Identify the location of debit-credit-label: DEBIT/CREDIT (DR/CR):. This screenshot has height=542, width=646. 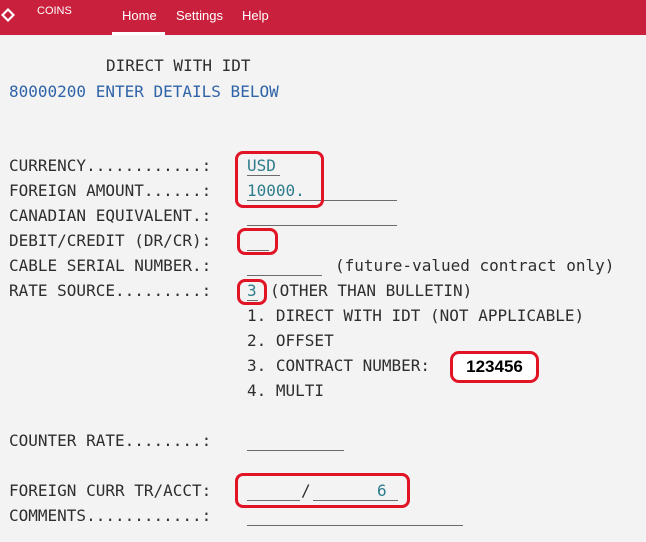
(110, 240).